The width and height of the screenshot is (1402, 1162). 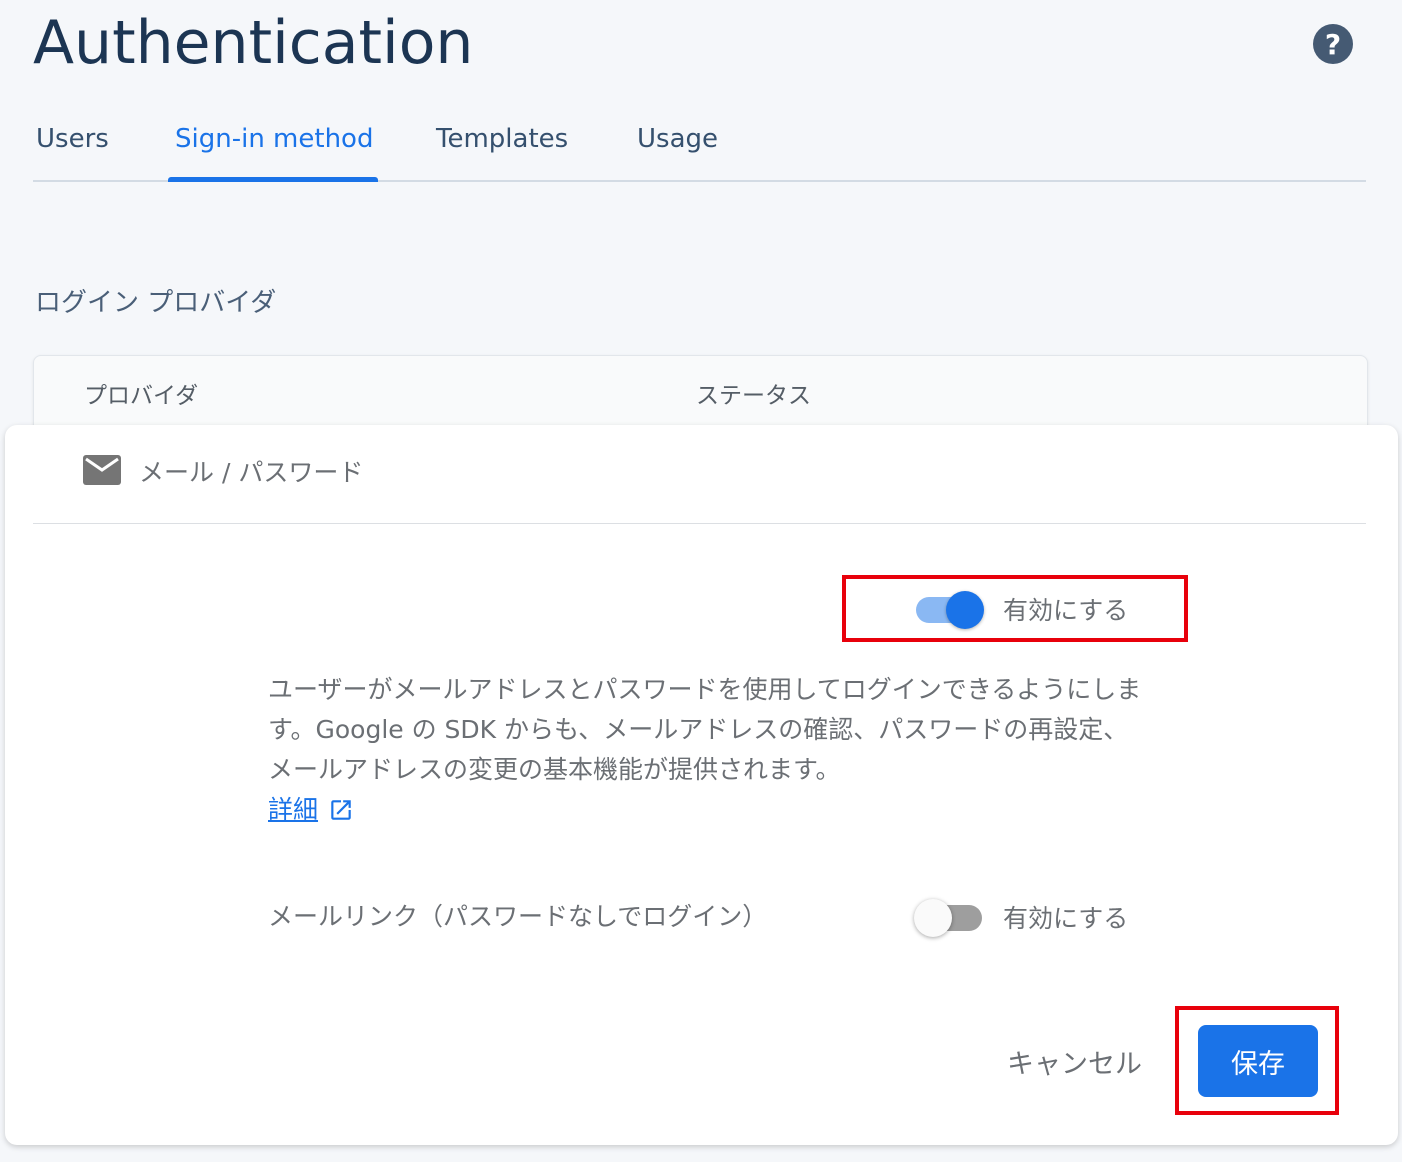 I want to click on help-glyph: ?, so click(x=1333, y=44).